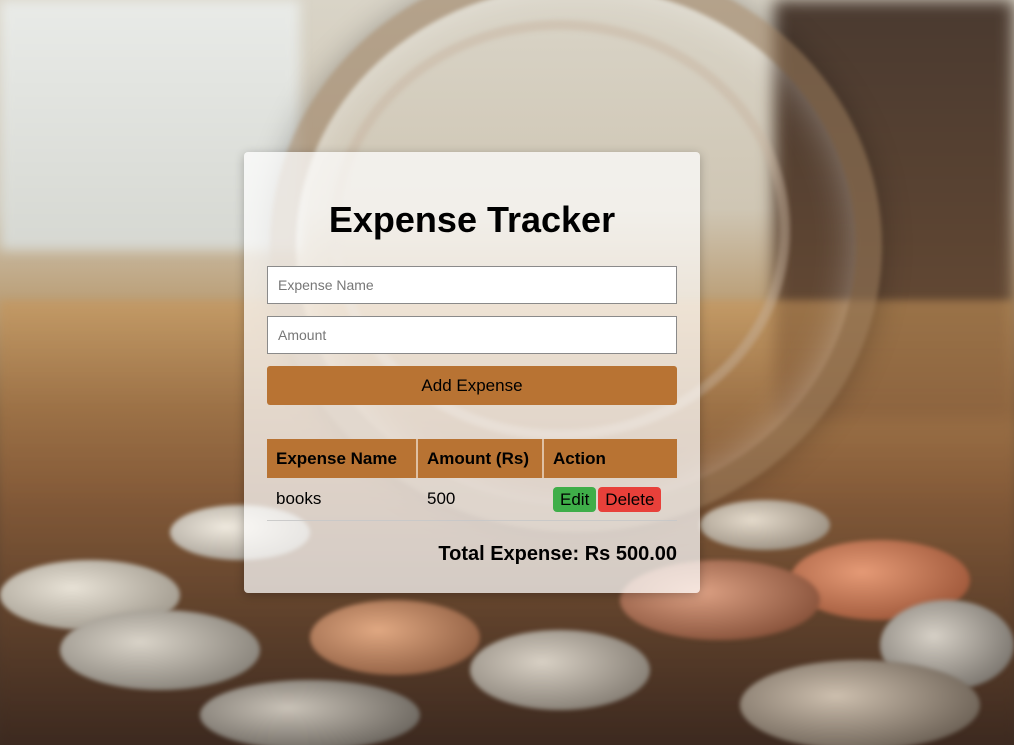 The image size is (1014, 745). Describe the element at coordinates (472, 219) in the screenshot. I see `page-title: Expense Tracker` at that location.